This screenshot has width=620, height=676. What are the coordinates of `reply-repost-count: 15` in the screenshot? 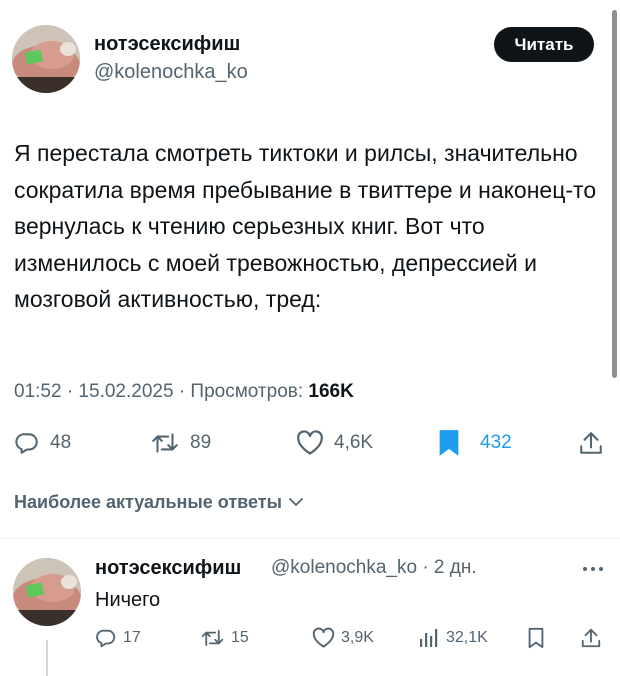 It's located at (240, 637).